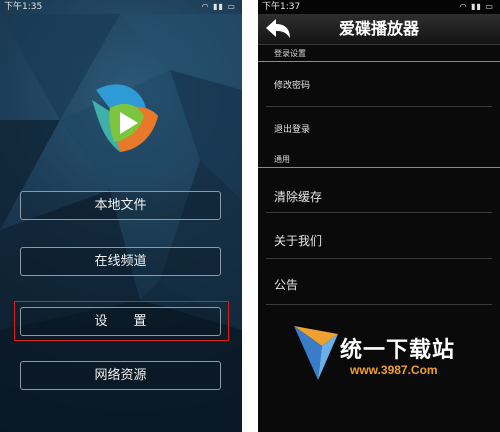 Image resolution: width=500 pixels, height=432 pixels. Describe the element at coordinates (398, 350) in the screenshot. I see `watermark-name: 统一下载站` at that location.